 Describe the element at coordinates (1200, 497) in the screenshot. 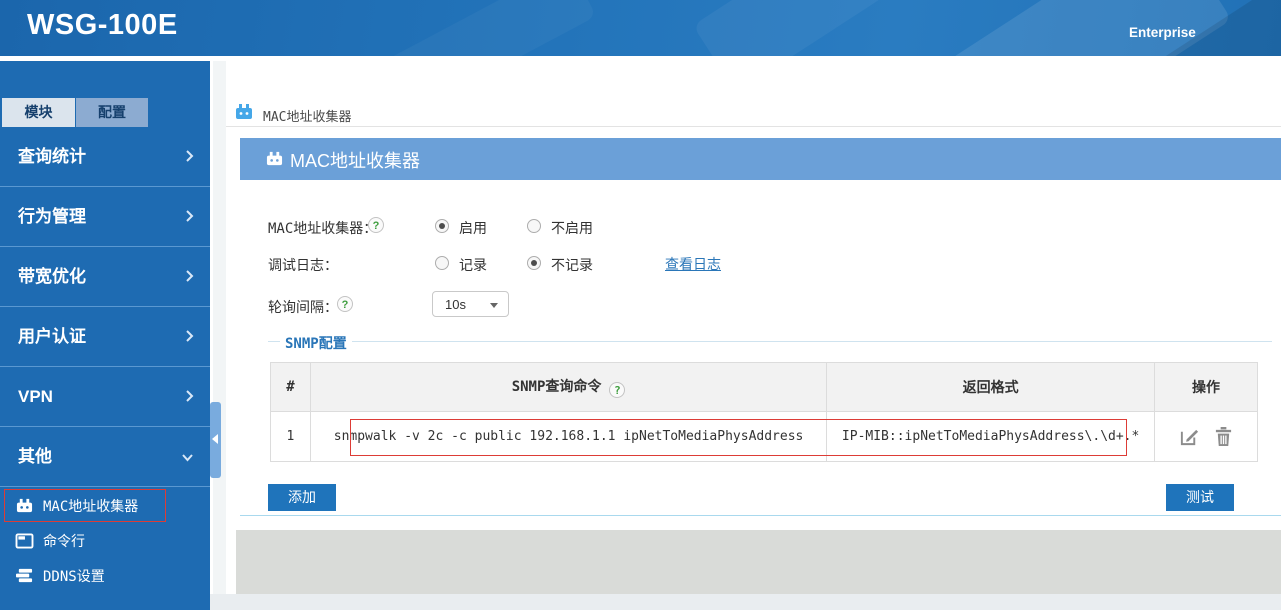

I see `test-button: 测试` at that location.